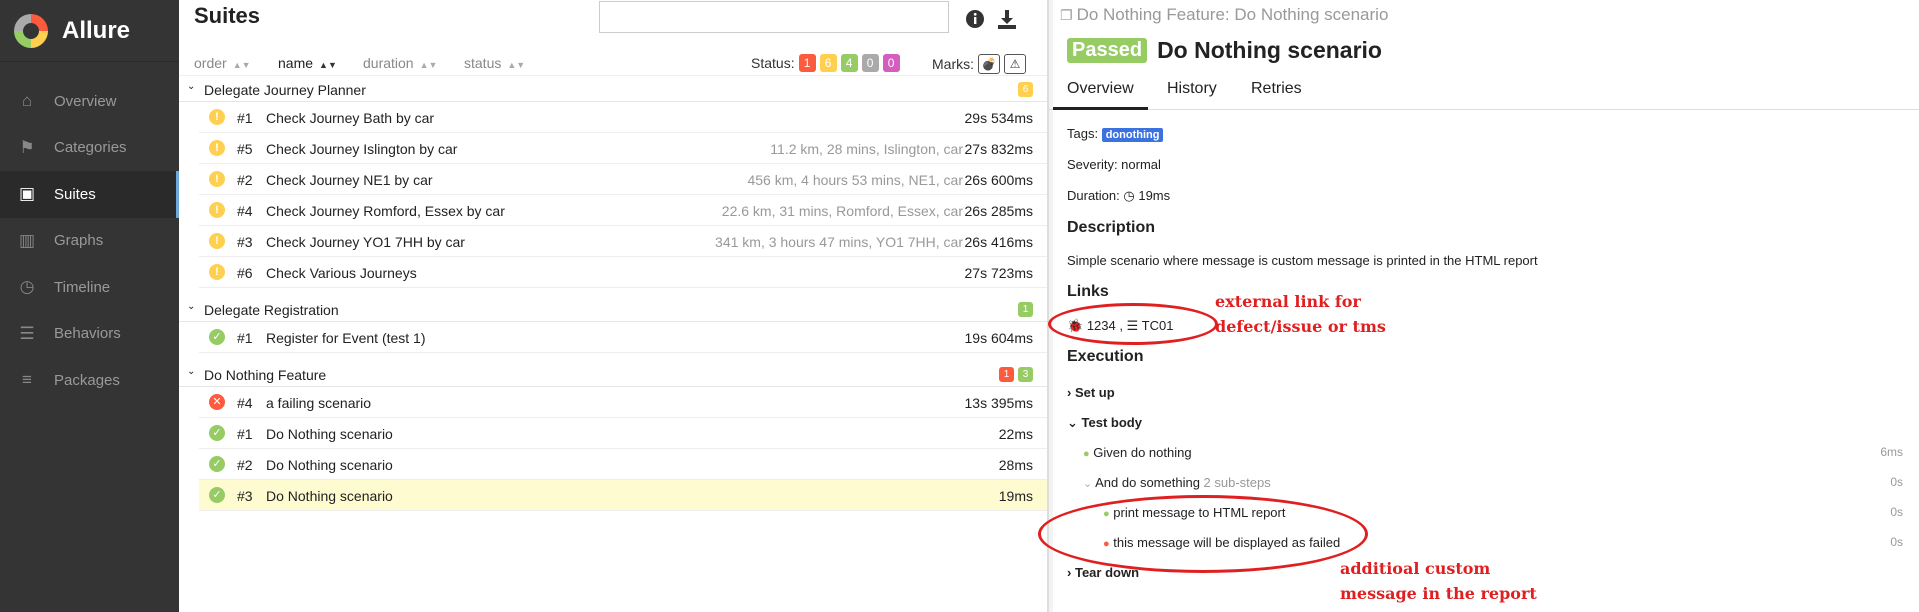  I want to click on severity: Severity: normal, so click(1114, 164).